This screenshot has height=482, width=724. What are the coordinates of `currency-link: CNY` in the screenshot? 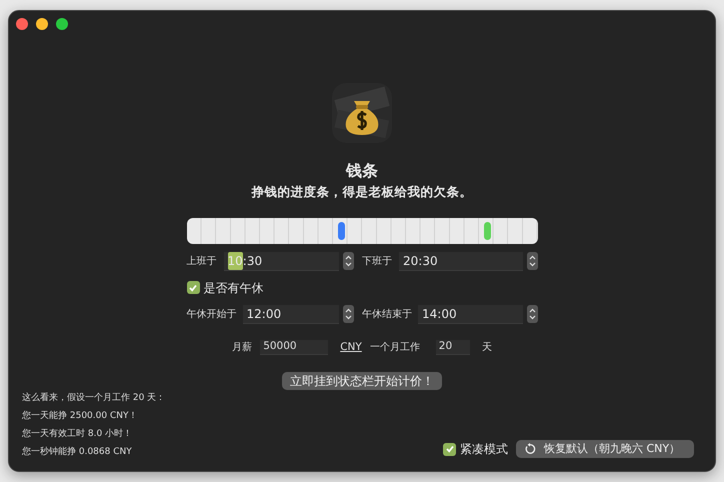 It's located at (351, 348).